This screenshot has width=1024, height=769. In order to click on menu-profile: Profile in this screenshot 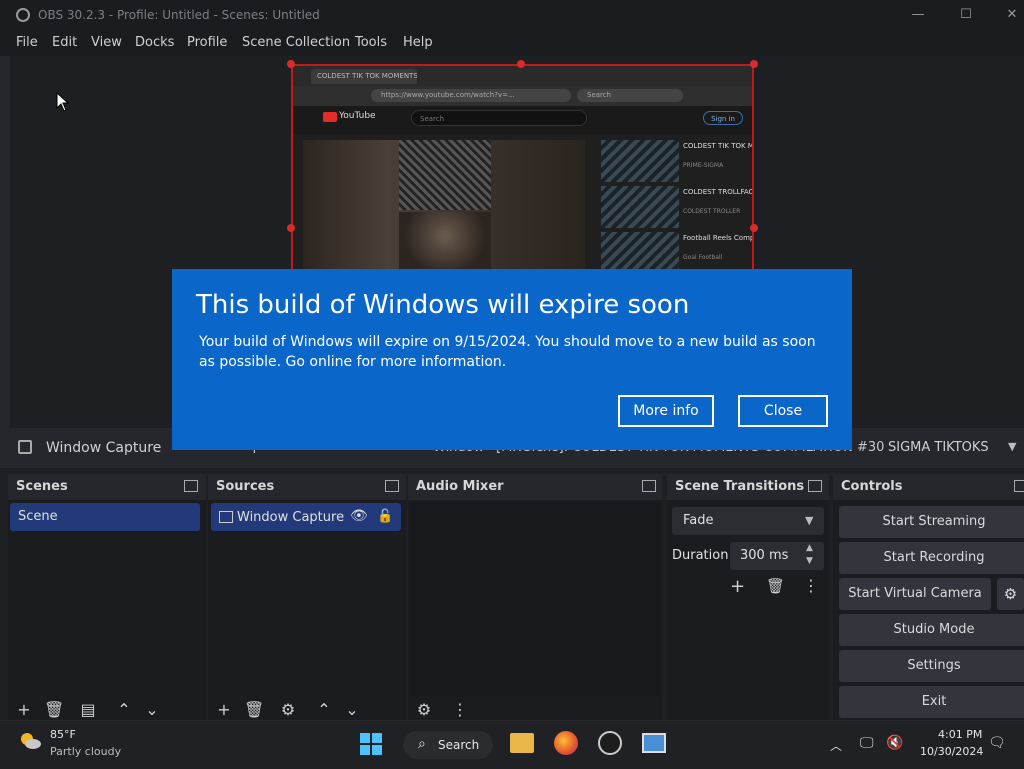, I will do `click(207, 42)`.